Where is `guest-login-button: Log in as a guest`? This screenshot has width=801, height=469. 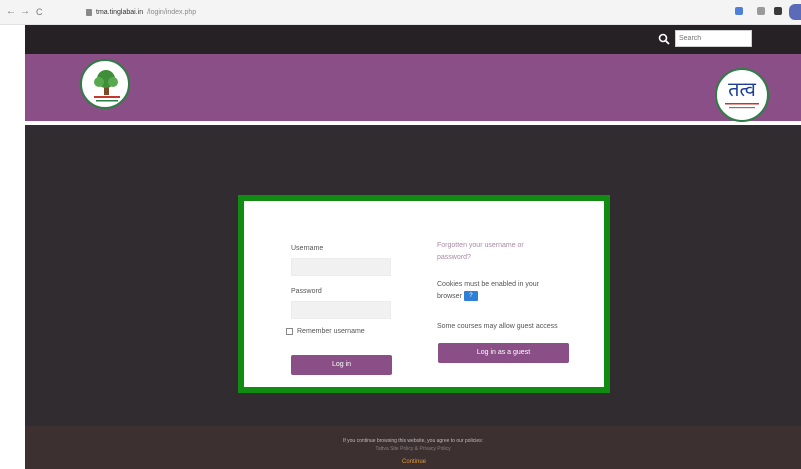
guest-login-button: Log in as a guest is located at coordinates (503, 353).